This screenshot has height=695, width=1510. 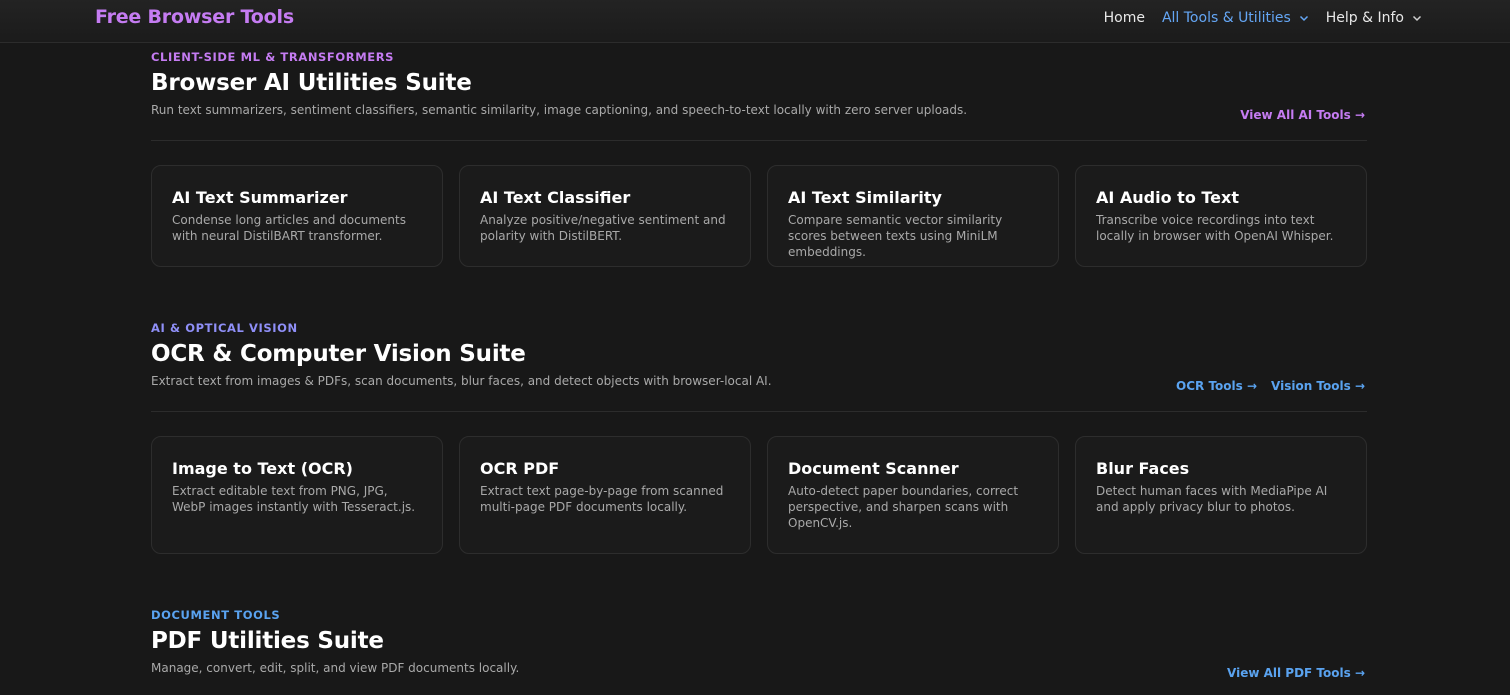 I want to click on section-title: OCR & Computer Vision Suite, so click(x=338, y=354).